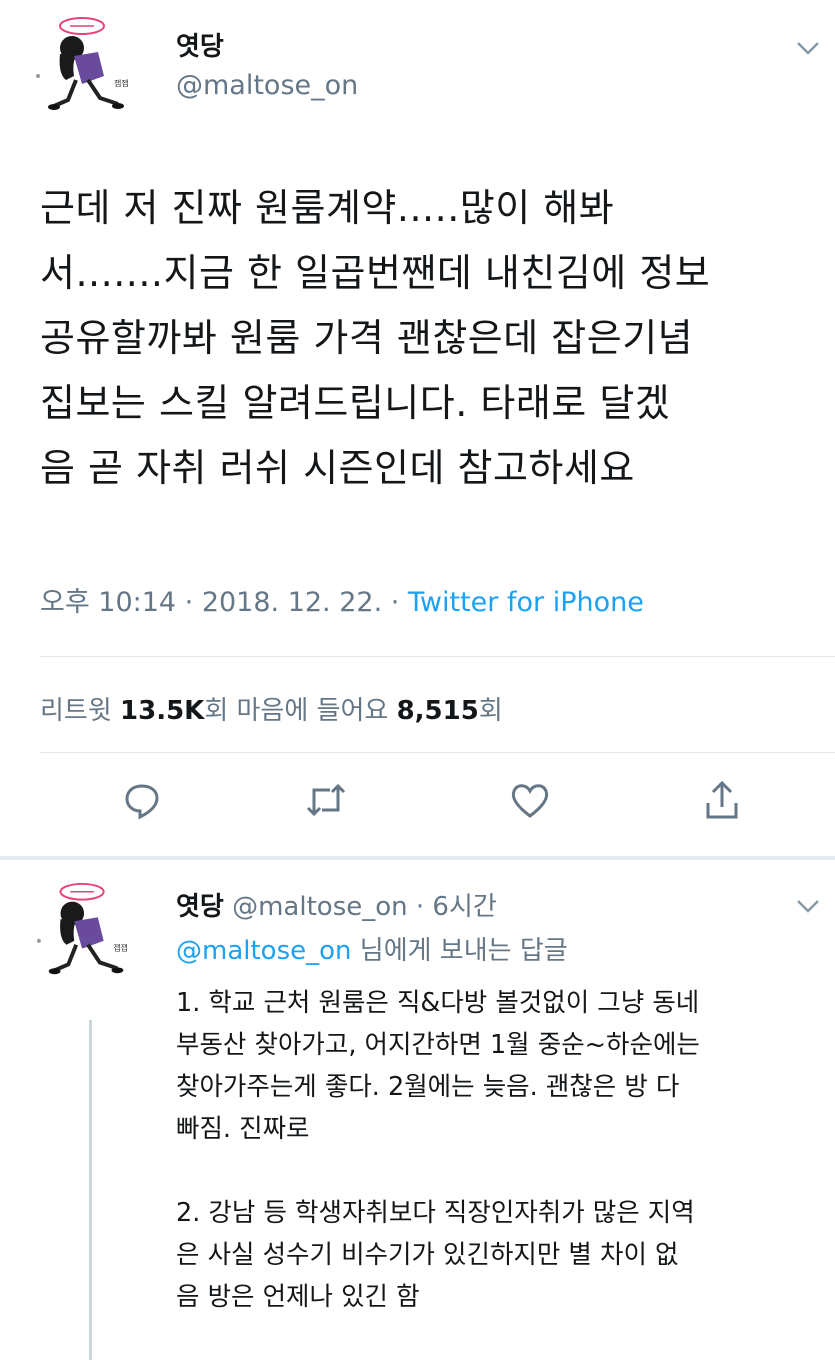 The image size is (835, 1360). I want to click on reply-text-line: 빠짐. 진짜로, so click(243, 1129).